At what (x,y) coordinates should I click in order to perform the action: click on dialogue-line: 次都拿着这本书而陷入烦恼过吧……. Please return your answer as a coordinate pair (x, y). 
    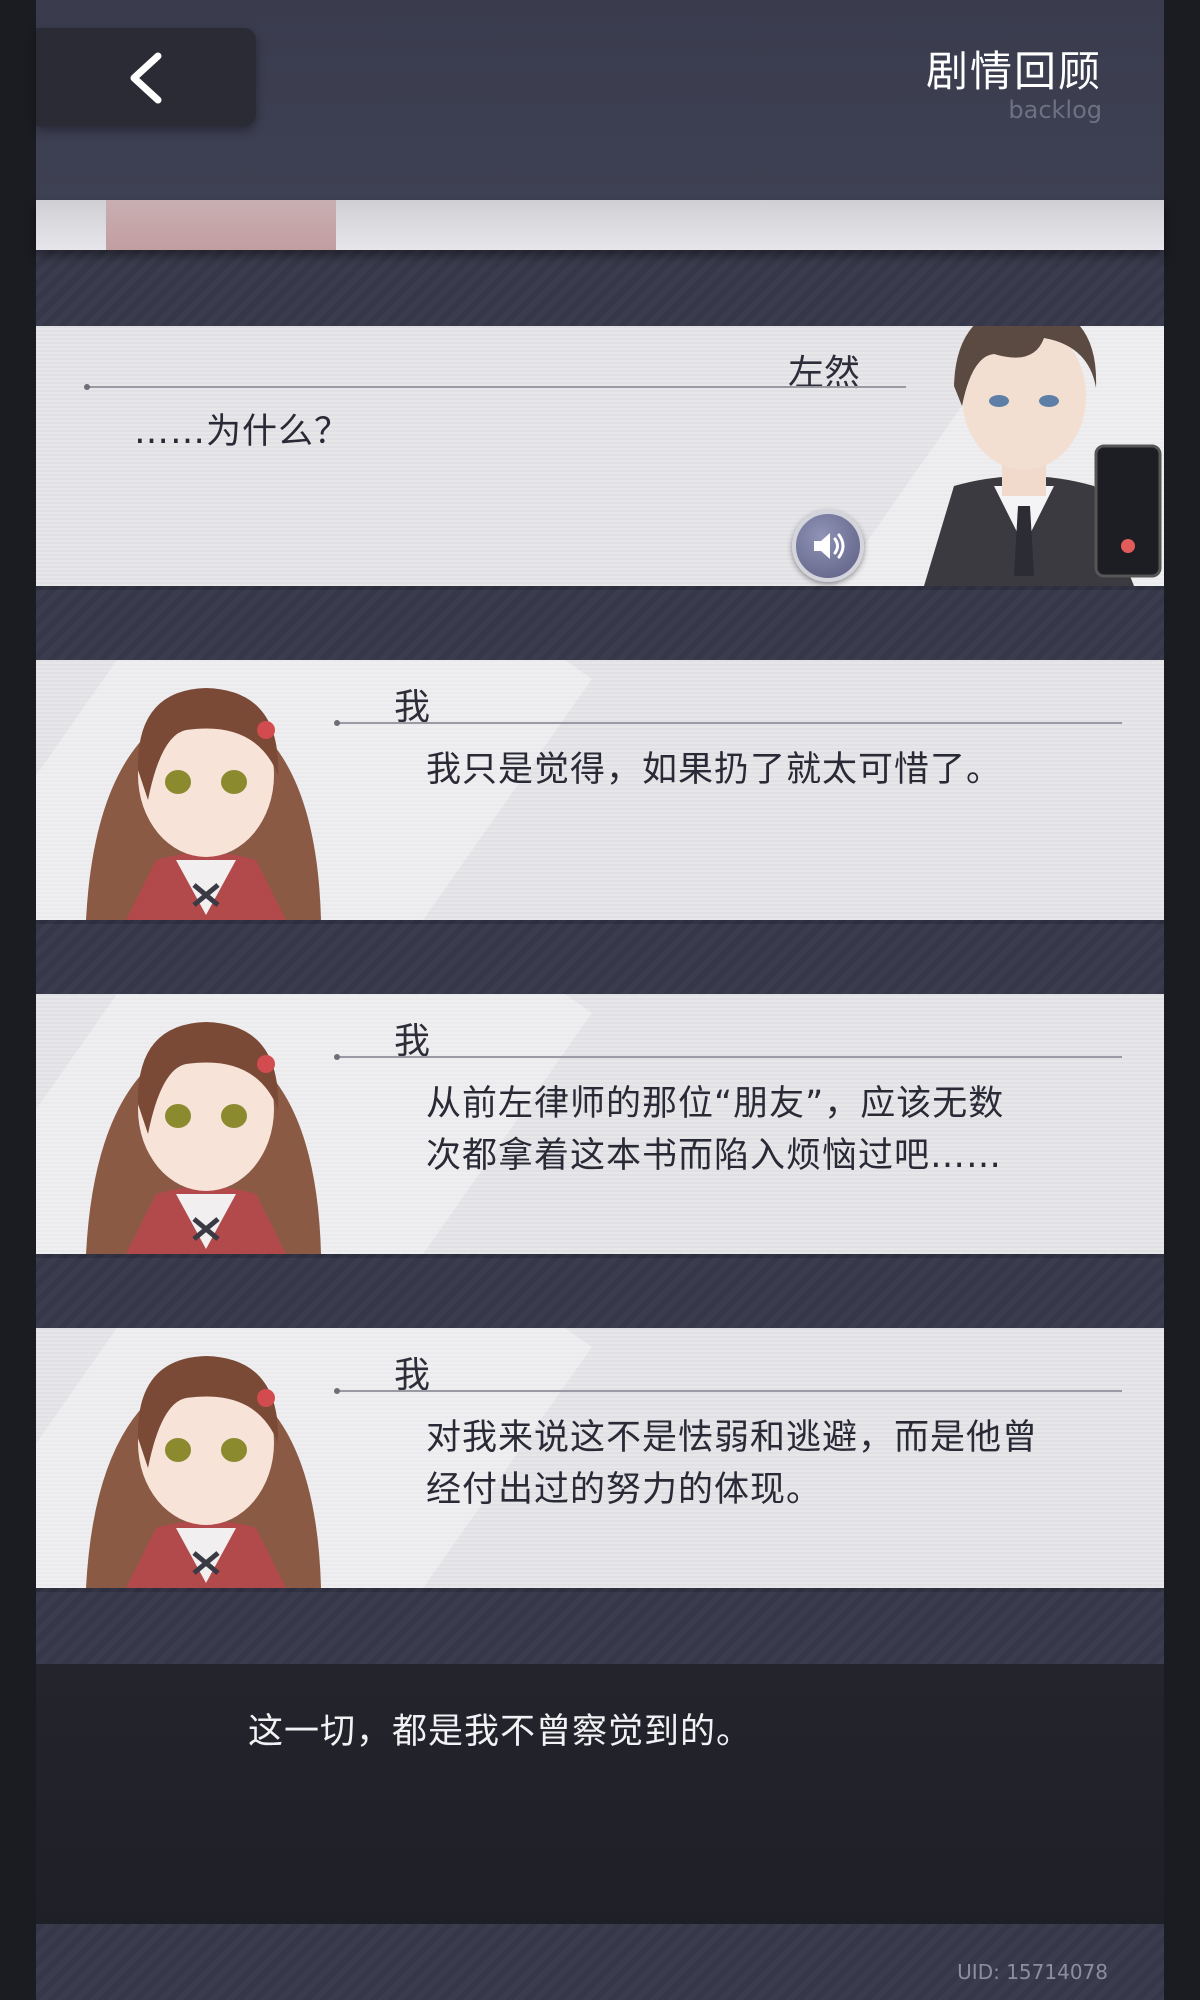
    Looking at the image, I should click on (714, 1156).